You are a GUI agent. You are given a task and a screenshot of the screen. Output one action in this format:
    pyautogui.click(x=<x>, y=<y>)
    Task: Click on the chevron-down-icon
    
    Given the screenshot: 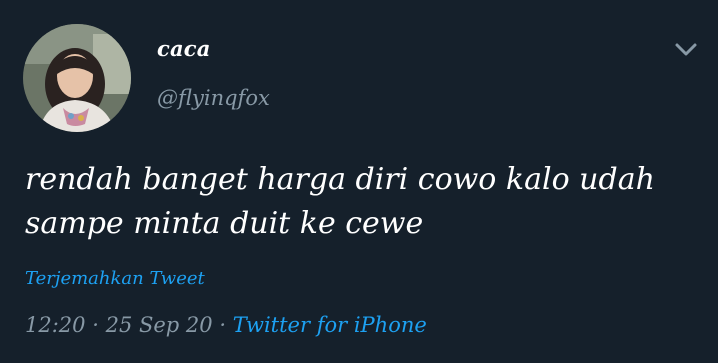 What is the action you would take?
    pyautogui.click(x=686, y=49)
    